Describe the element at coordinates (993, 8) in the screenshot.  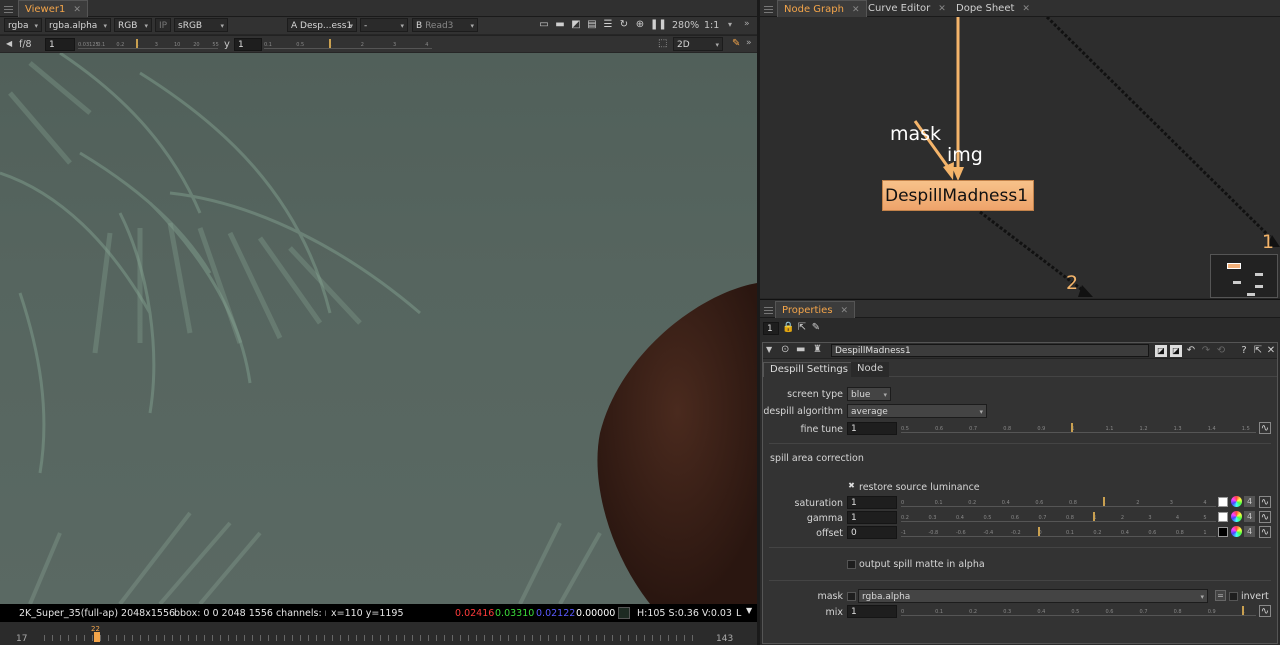
I see `tab-dope-sheet: Dope Sheet ✕` at that location.